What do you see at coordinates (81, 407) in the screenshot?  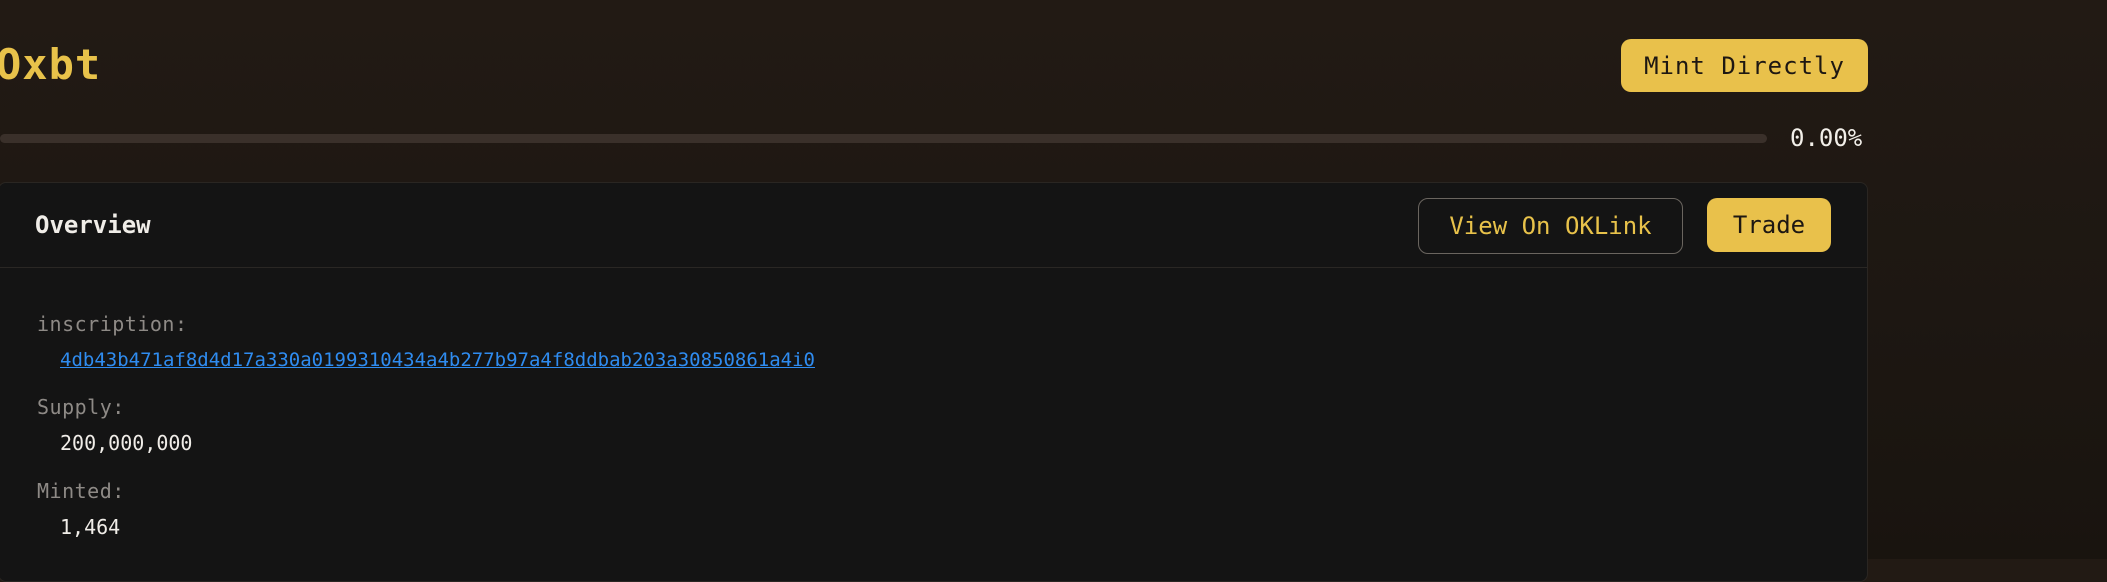 I see `supply-label: Supply:` at bounding box center [81, 407].